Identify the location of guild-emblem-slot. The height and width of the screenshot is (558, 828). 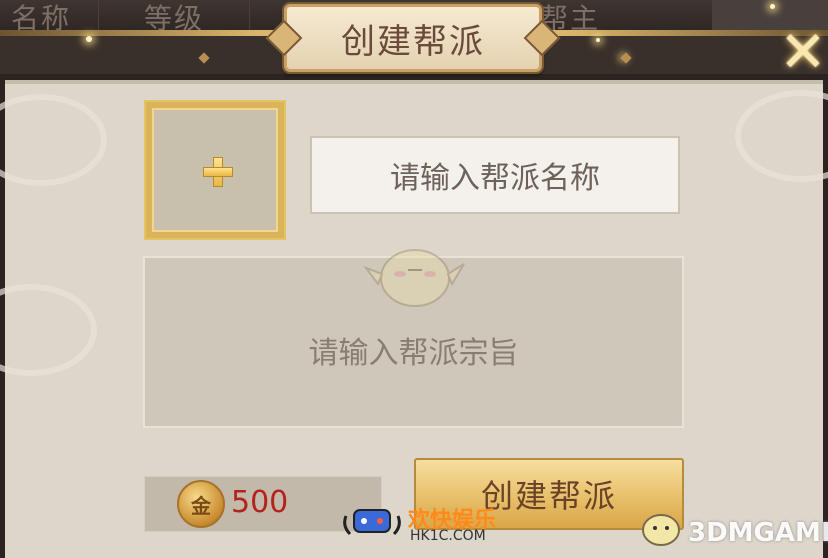
(215, 170).